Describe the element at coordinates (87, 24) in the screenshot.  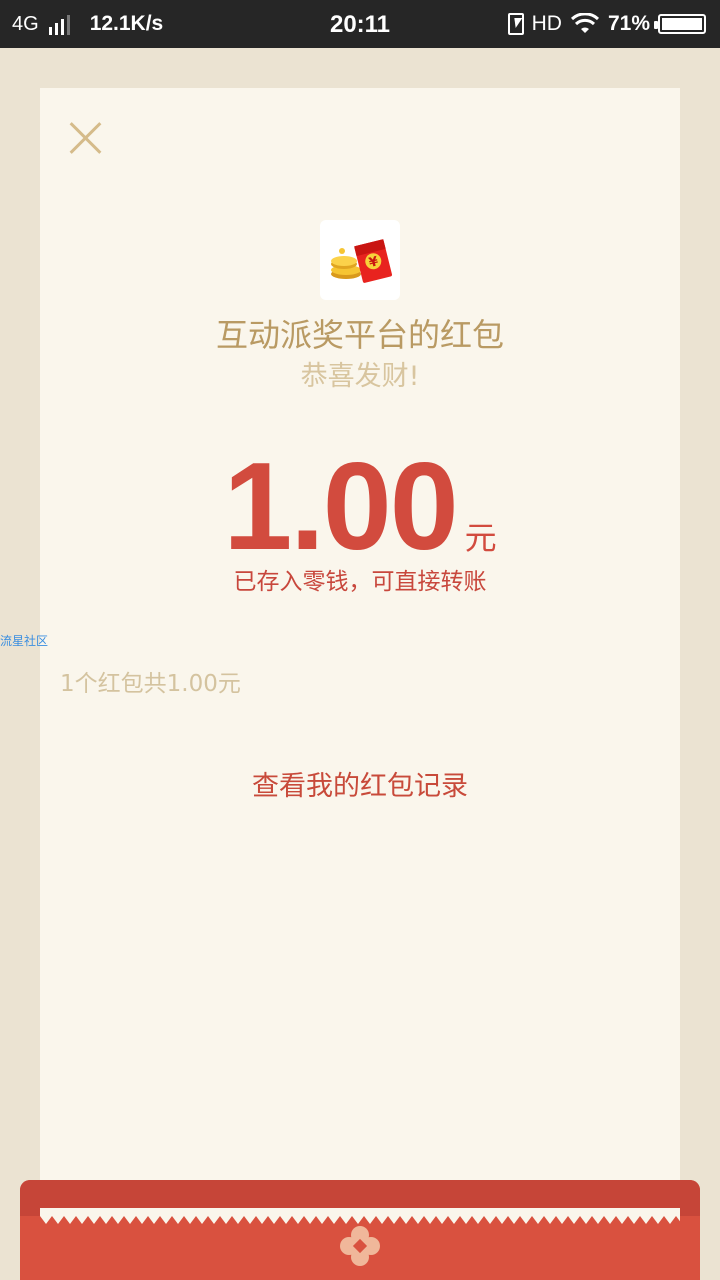
I see `status-left: 4G 12.1K/s` at that location.